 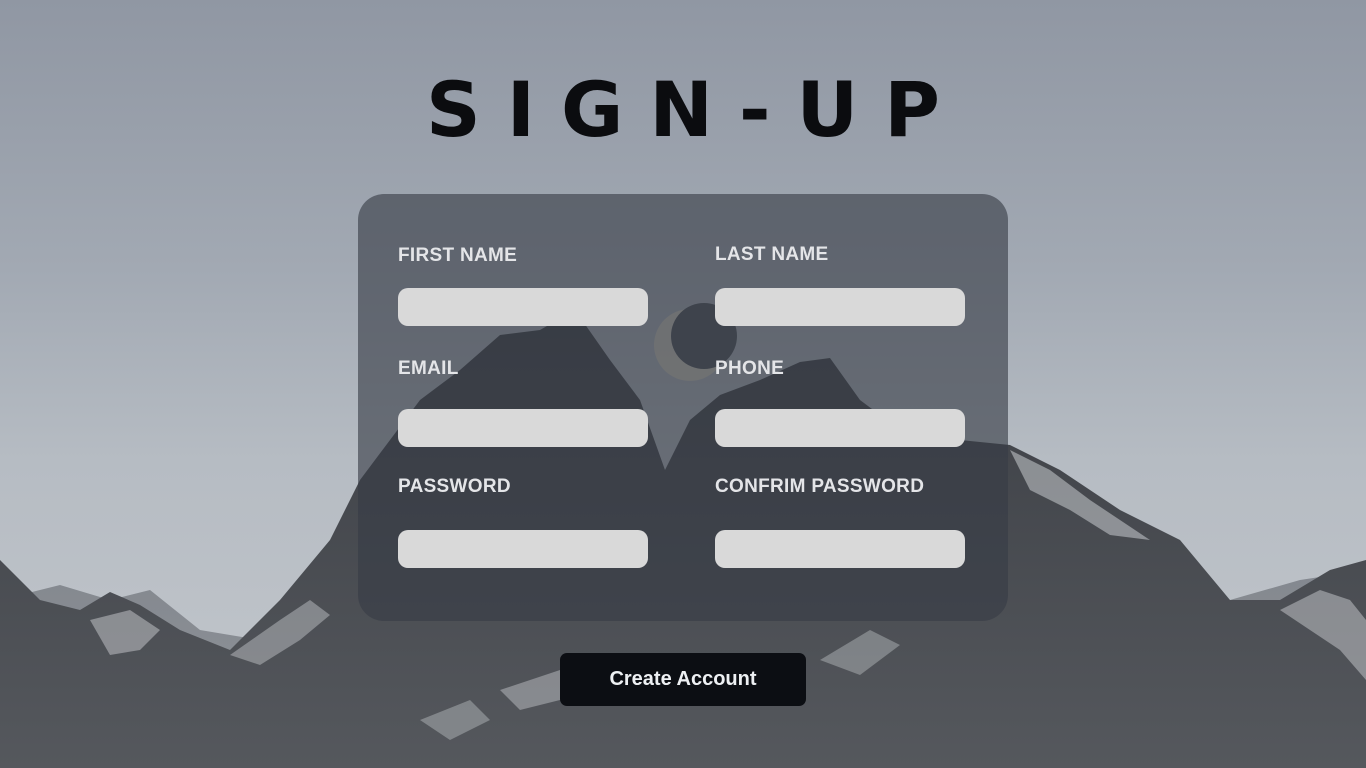 I want to click on password-label: PASSWORD, so click(x=454, y=486).